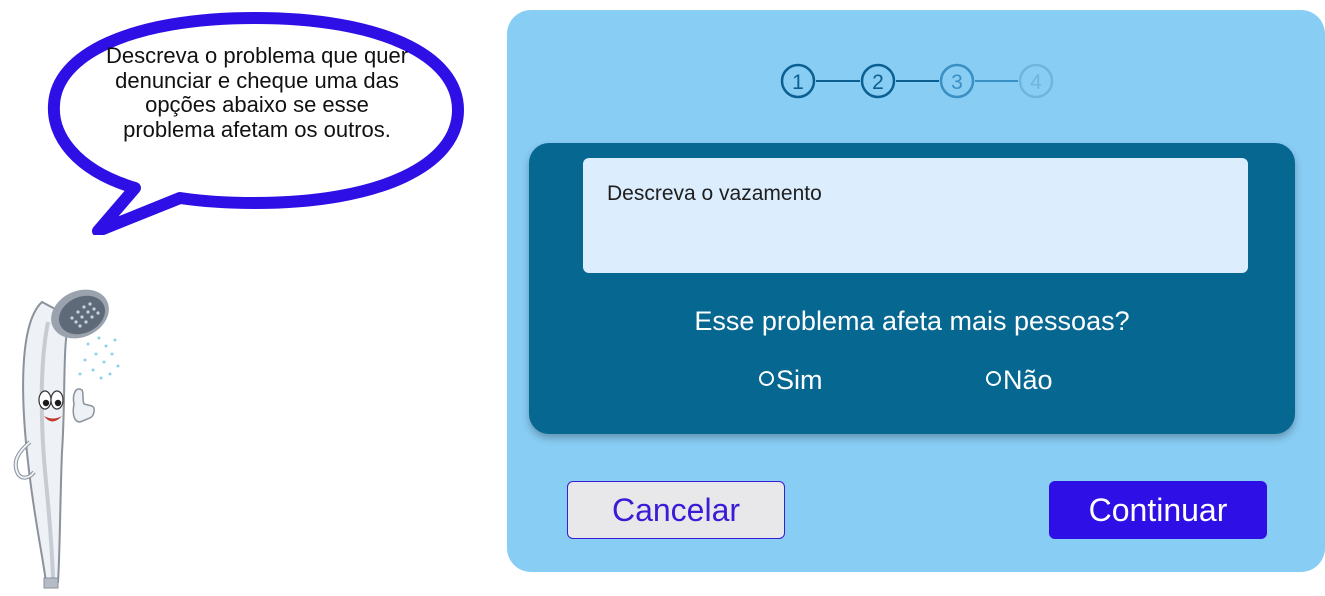 This screenshot has height=596, width=1325. Describe the element at coordinates (66, 439) in the screenshot. I see `shower-mascot-icon` at that location.